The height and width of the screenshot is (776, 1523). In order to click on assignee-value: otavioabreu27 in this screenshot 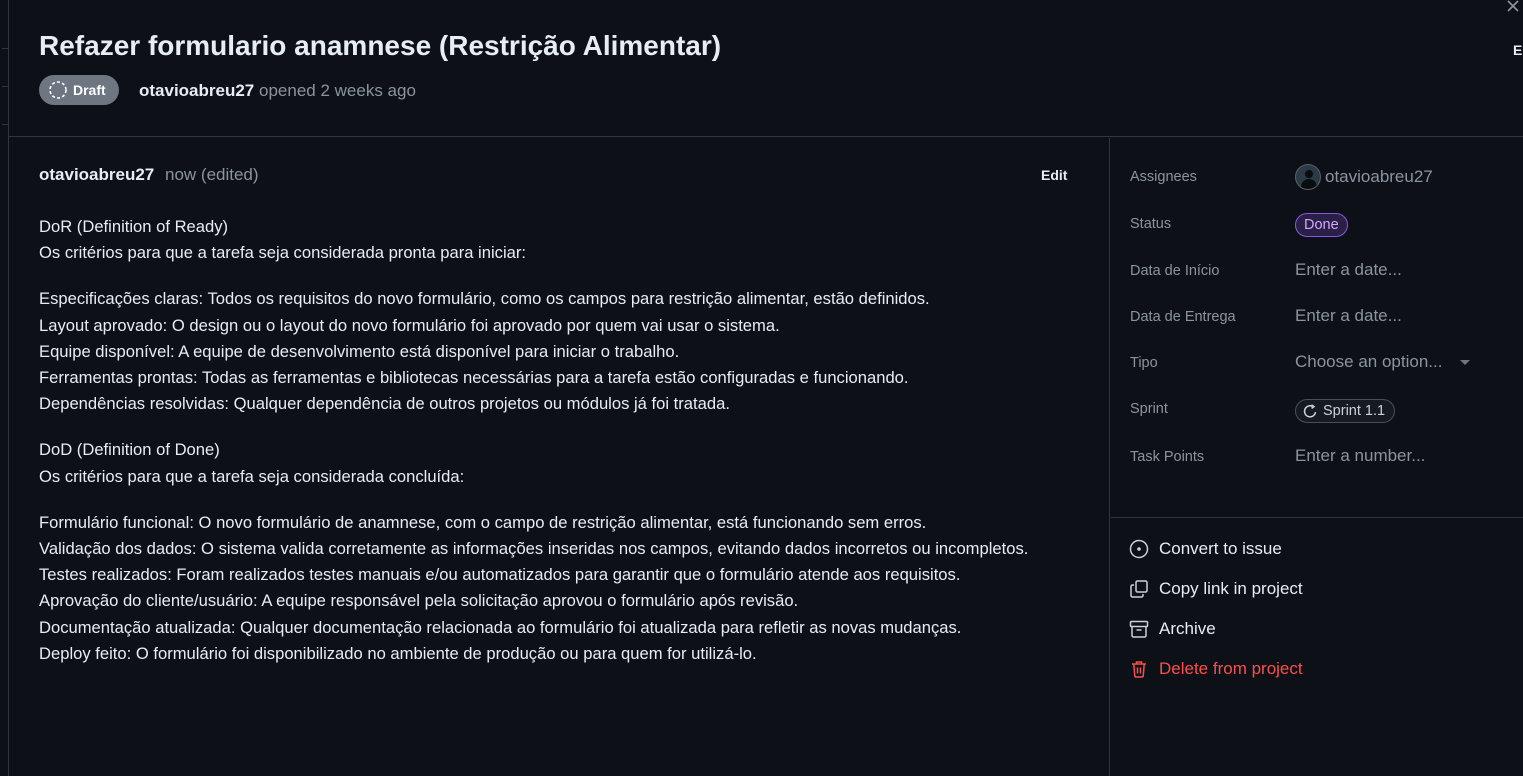, I will do `click(1364, 177)`.